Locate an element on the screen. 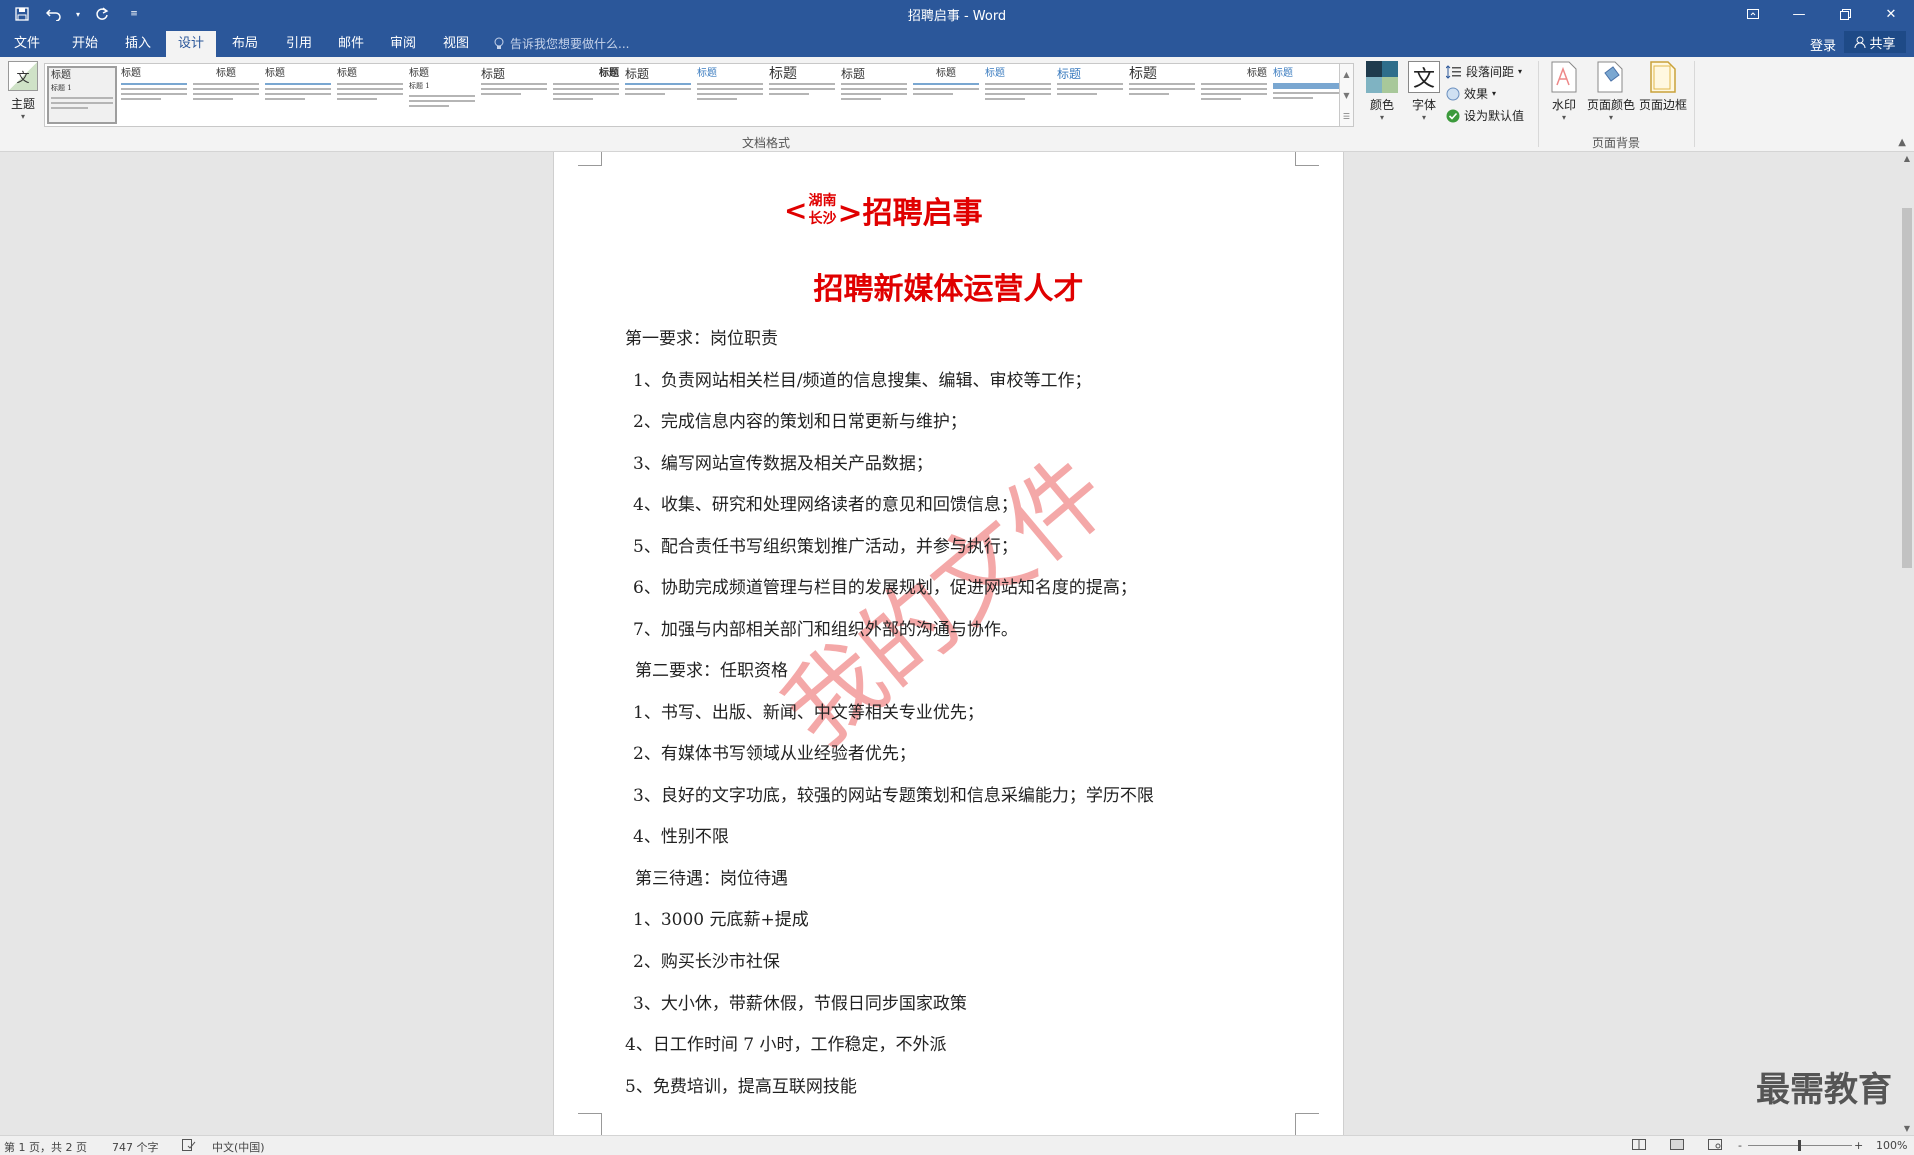 Image resolution: width=1914 pixels, height=1155 pixels. page-border-button: 页面边框 is located at coordinates (1663, 87).